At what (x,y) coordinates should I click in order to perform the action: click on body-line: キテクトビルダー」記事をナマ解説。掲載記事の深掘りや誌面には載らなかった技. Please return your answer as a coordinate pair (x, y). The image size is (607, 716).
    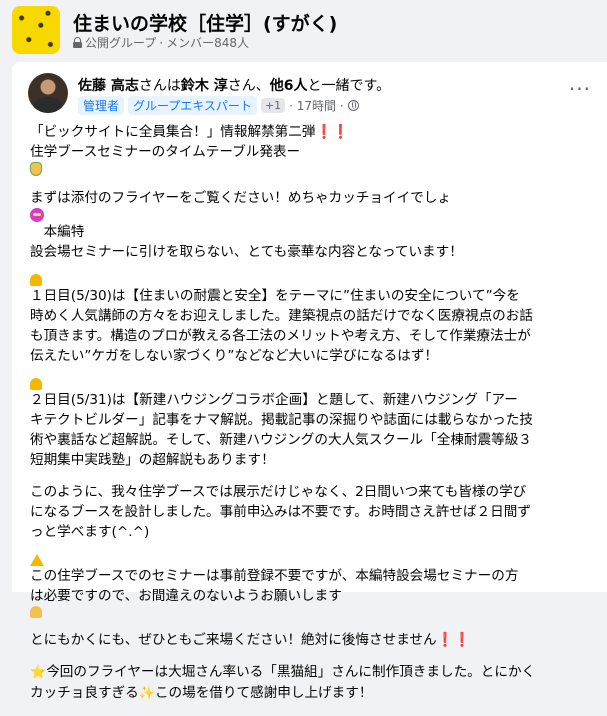
    Looking at the image, I should click on (281, 420).